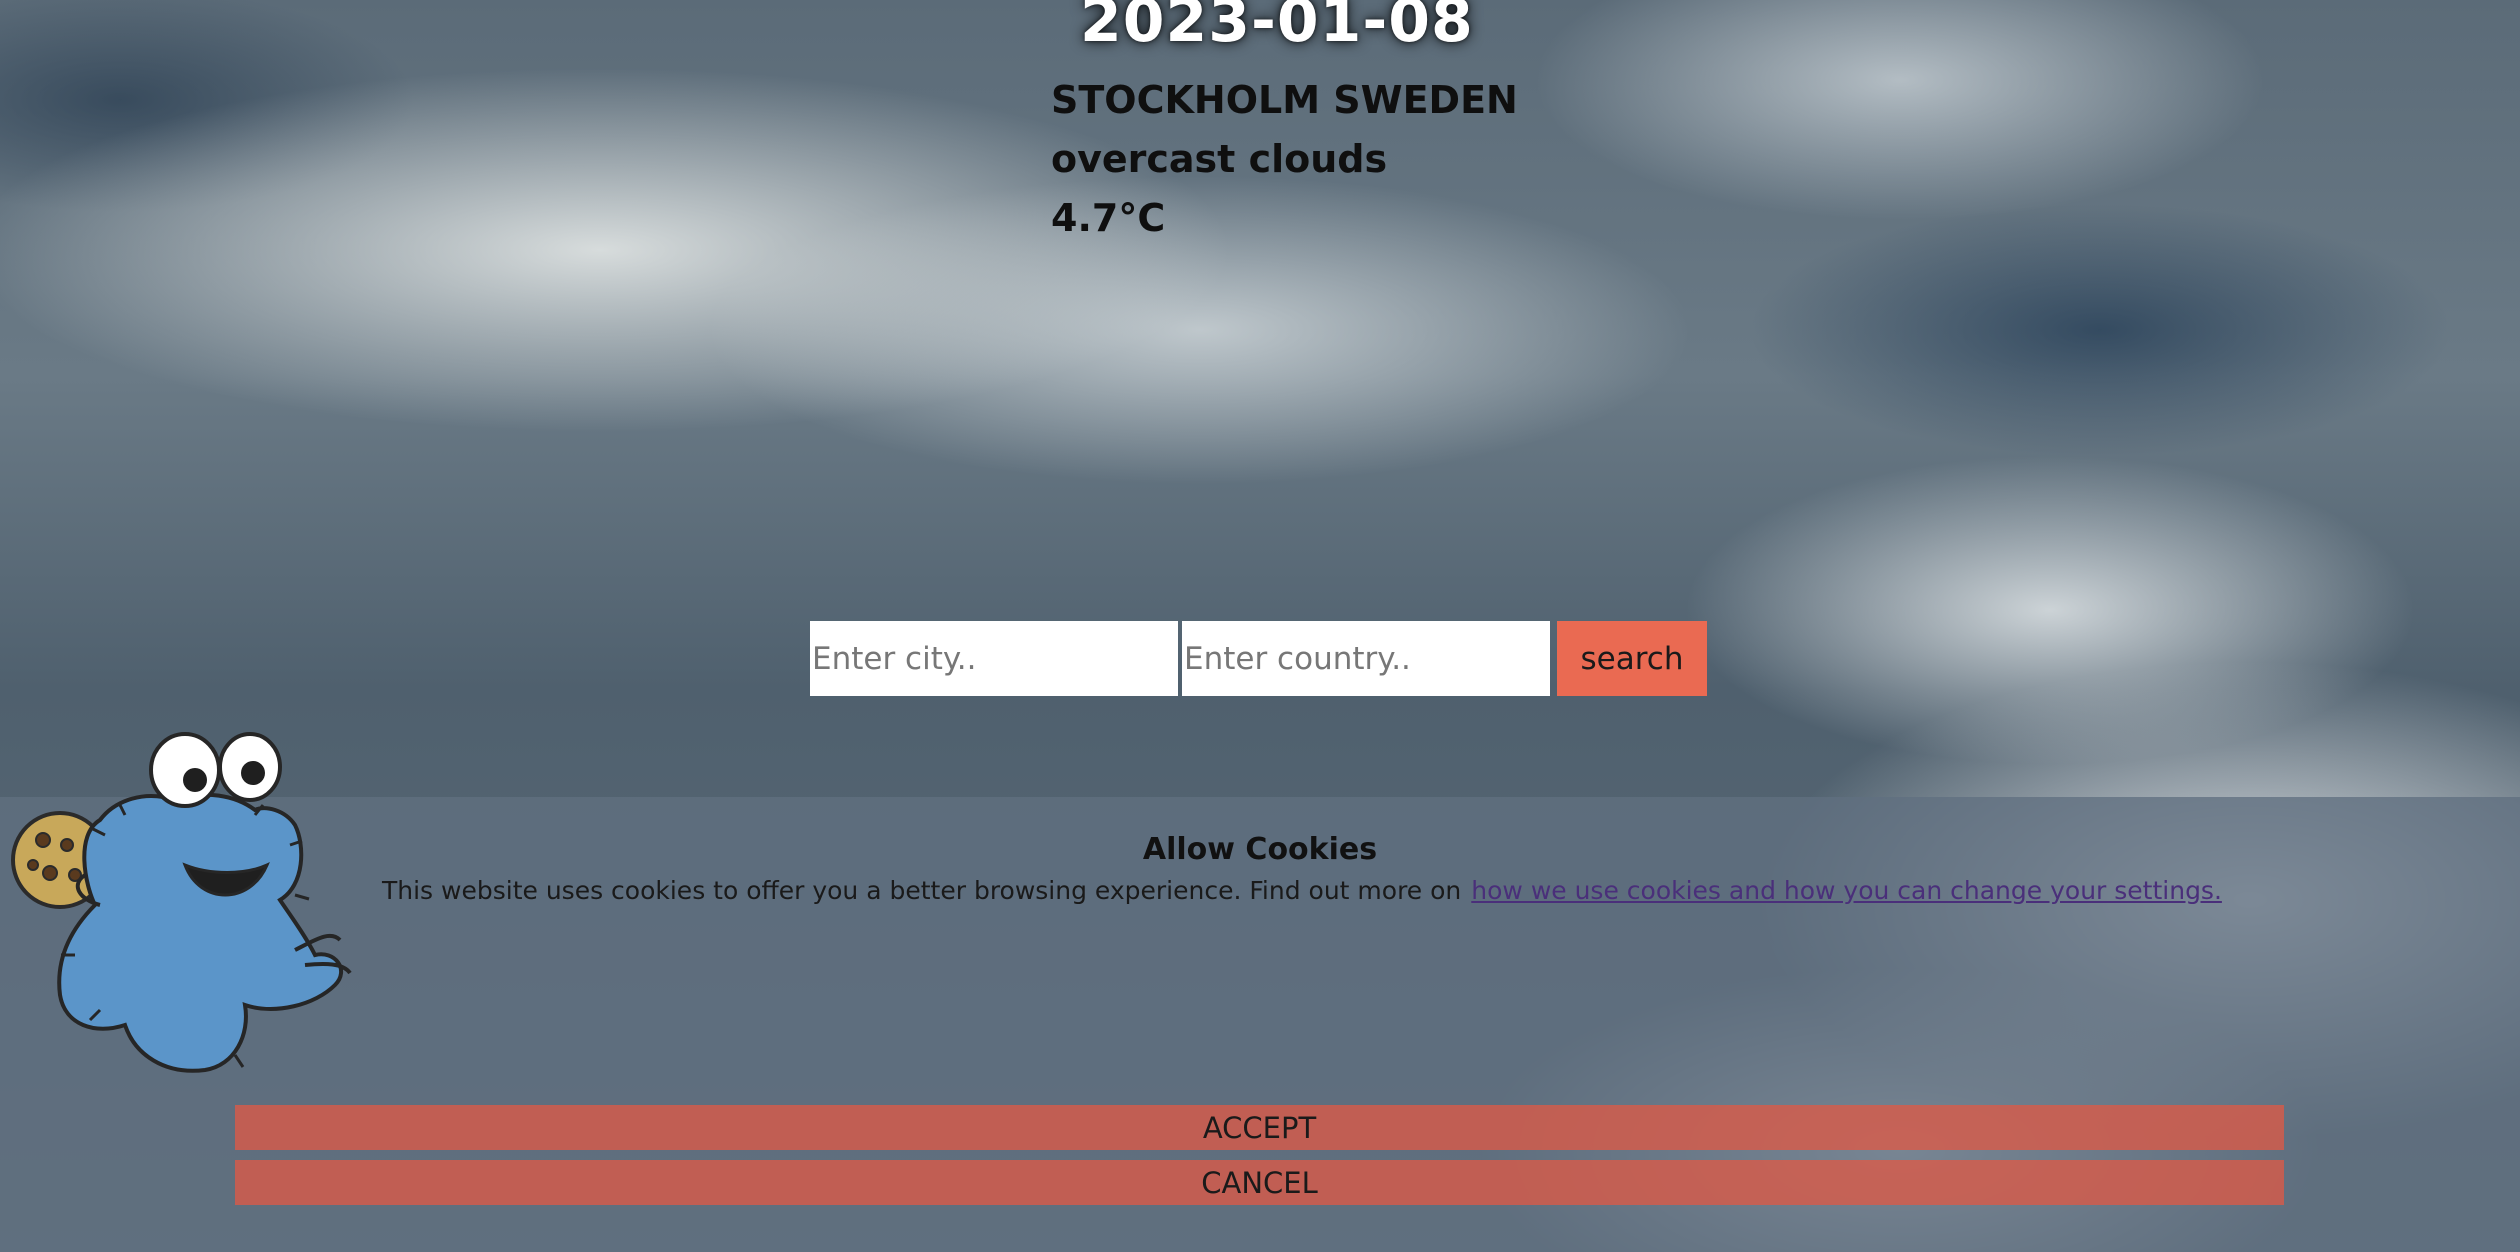  What do you see at coordinates (1284, 100) in the screenshot?
I see `location-label: STOCKHOLM SWEDEN` at bounding box center [1284, 100].